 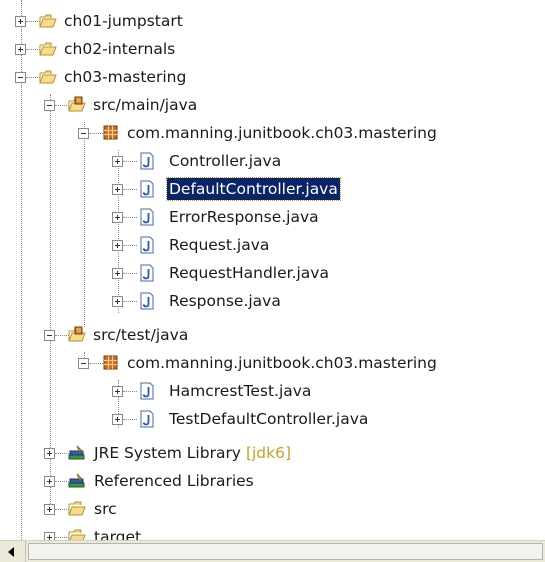 I want to click on tree-item-label: Request.java, so click(x=219, y=245).